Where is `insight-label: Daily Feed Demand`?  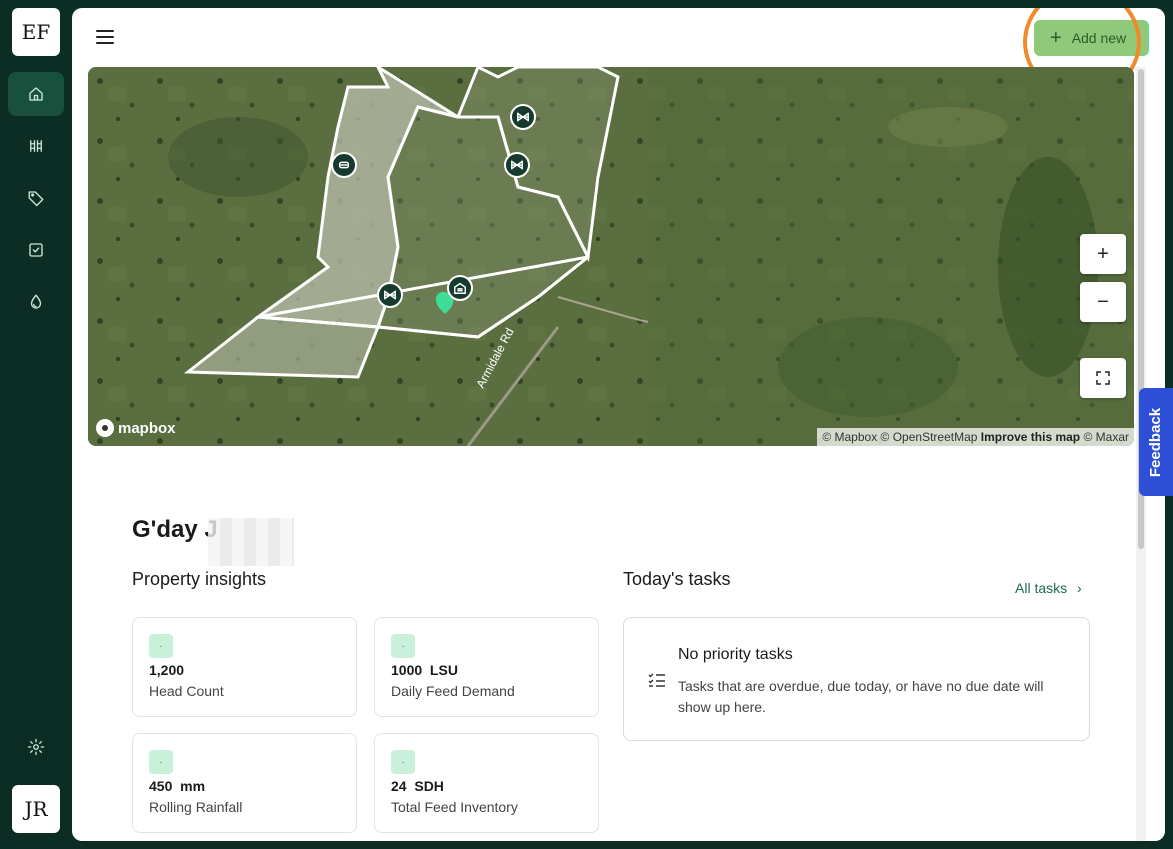 insight-label: Daily Feed Demand is located at coordinates (453, 691).